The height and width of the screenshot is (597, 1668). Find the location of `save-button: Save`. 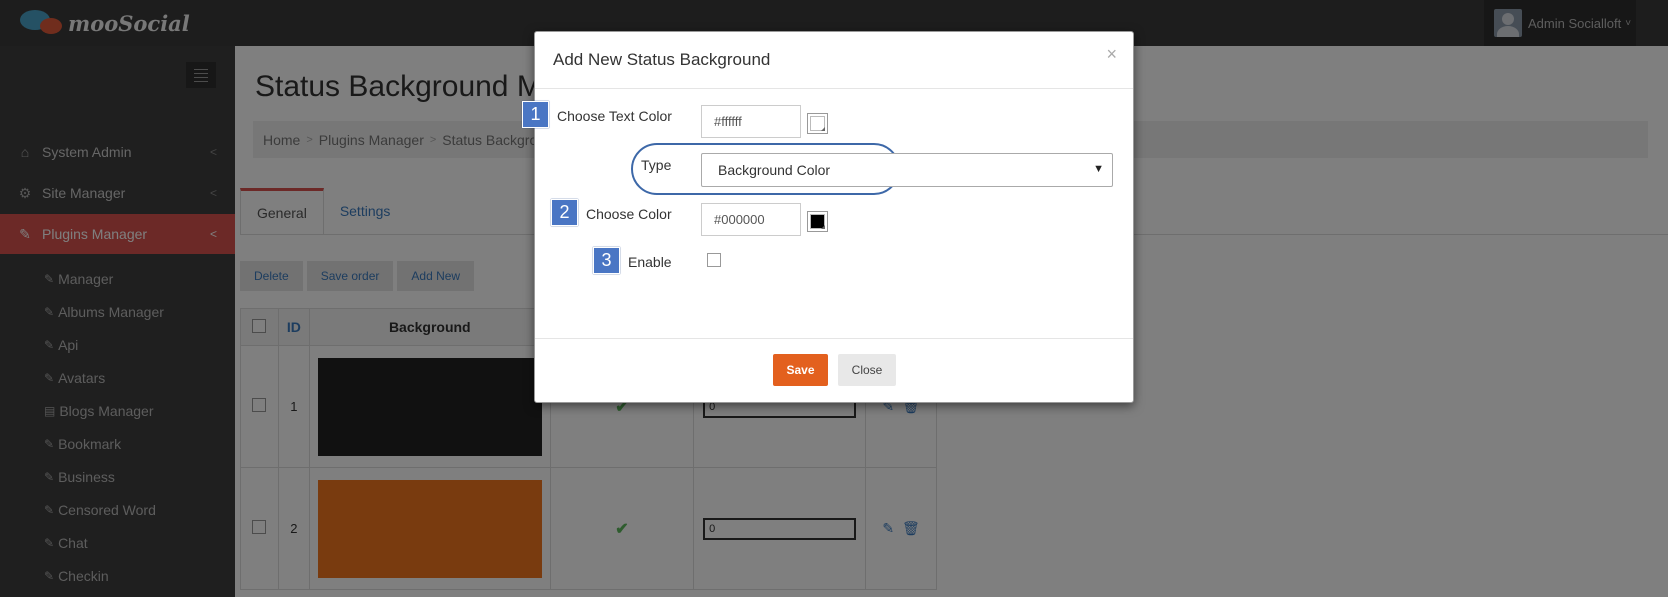

save-button: Save is located at coordinates (800, 370).